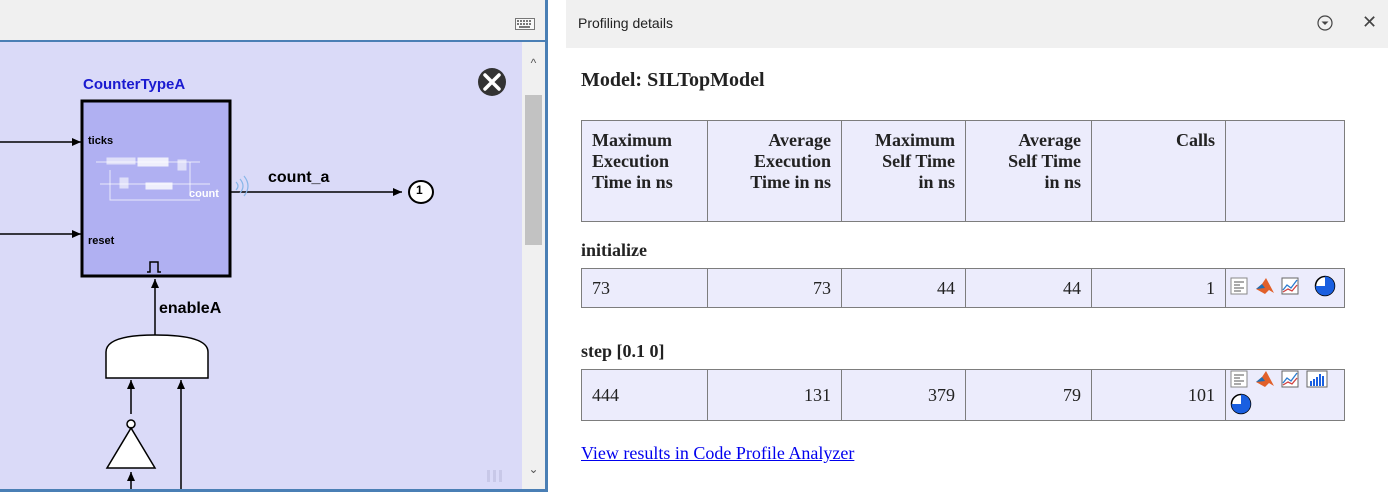 The image size is (1388, 499). I want to click on scroll-down-icon: ⌄, so click(533, 471).